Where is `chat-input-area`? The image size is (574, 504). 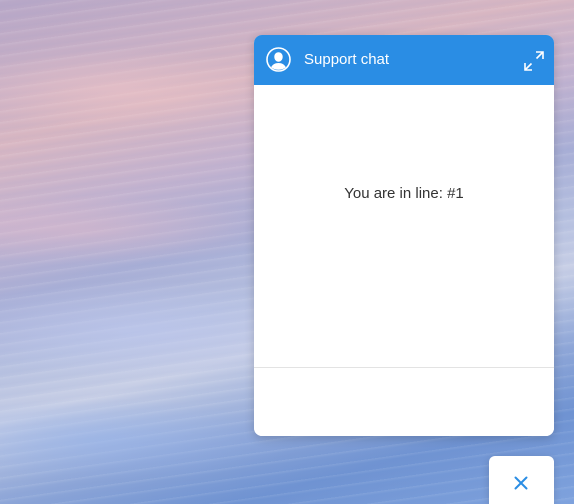
chat-input-area is located at coordinates (404, 401).